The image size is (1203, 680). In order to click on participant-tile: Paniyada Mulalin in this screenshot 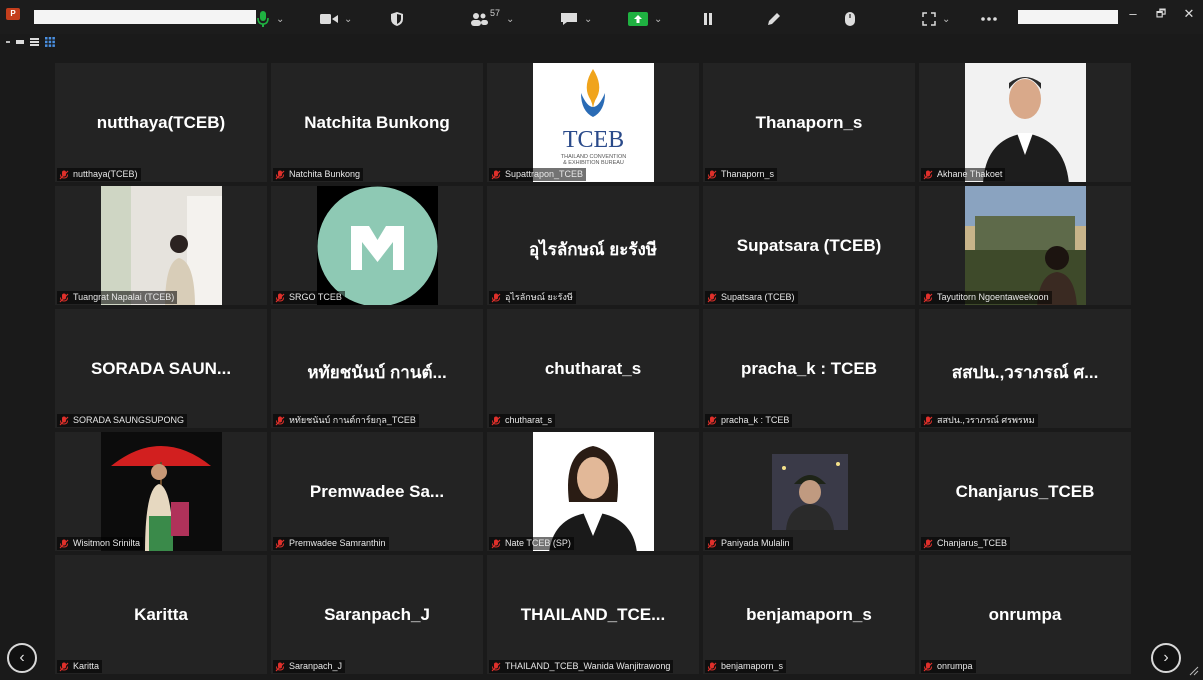, I will do `click(809, 491)`.